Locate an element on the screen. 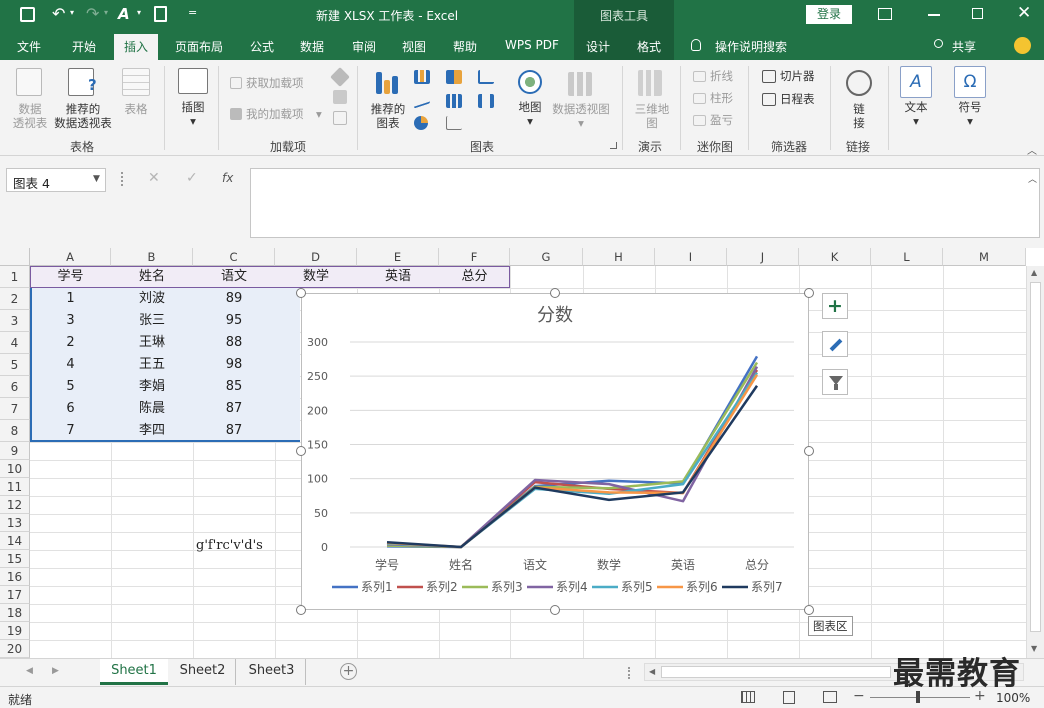 This screenshot has height=708, width=1044. y-tick-label: 200 is located at coordinates (317, 410).